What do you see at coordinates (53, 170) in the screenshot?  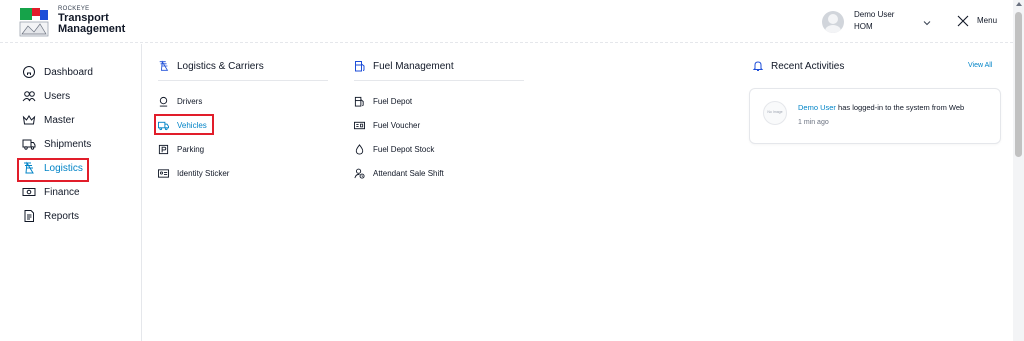 I see `highlight-box-logistics` at bounding box center [53, 170].